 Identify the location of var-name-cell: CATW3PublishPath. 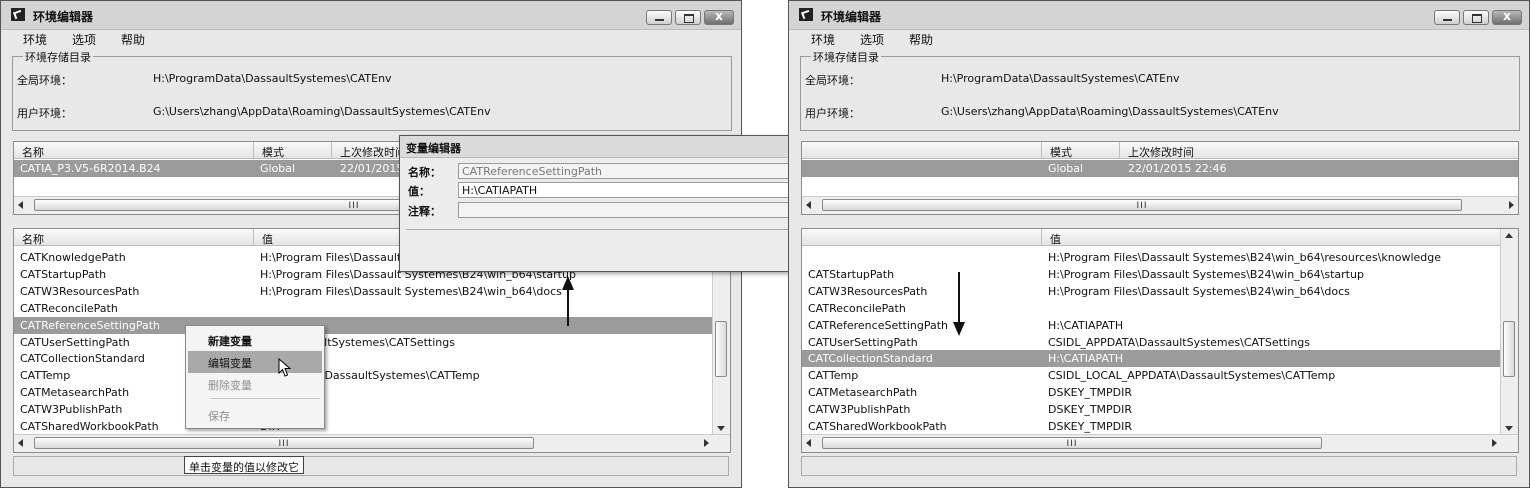
(859, 410).